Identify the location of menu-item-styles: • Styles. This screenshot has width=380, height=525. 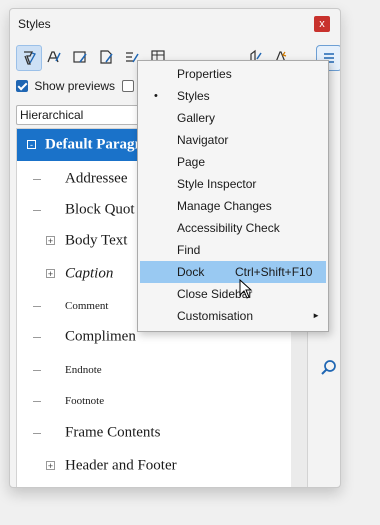
(233, 96).